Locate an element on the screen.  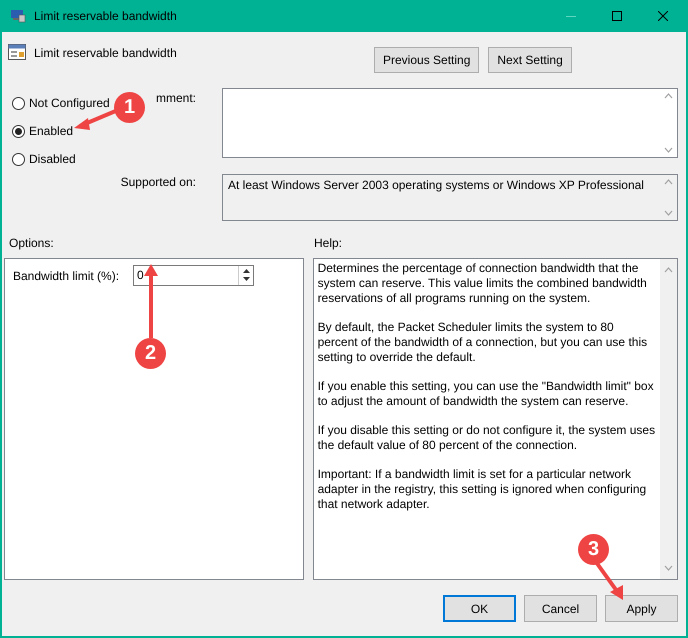
radio-label: Not Configured is located at coordinates (69, 103).